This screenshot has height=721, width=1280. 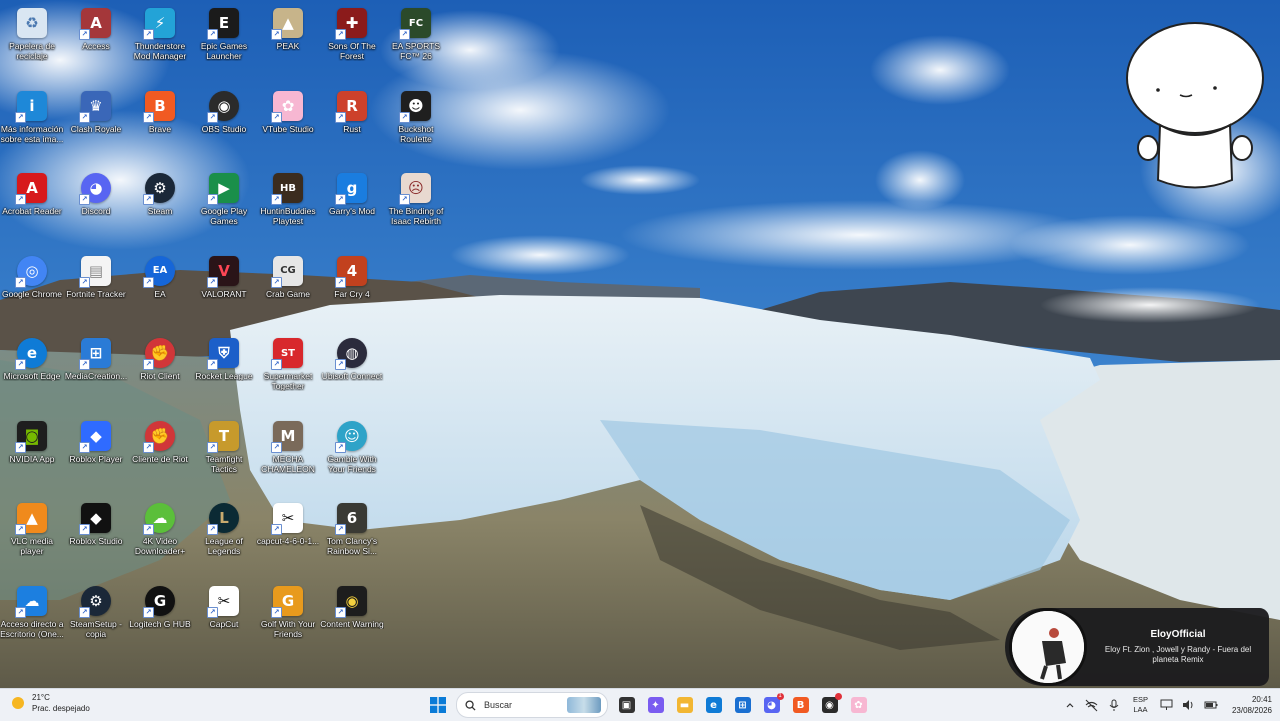 What do you see at coordinates (1114, 705) in the screenshot?
I see `microphone-icon` at bounding box center [1114, 705].